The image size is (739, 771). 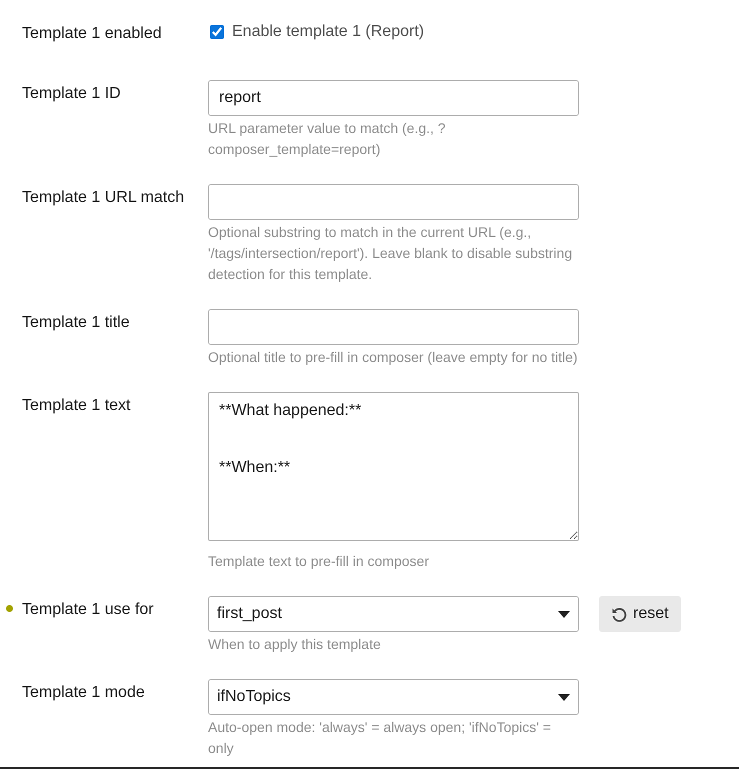 What do you see at coordinates (619, 614) in the screenshot?
I see `undo-icon` at bounding box center [619, 614].